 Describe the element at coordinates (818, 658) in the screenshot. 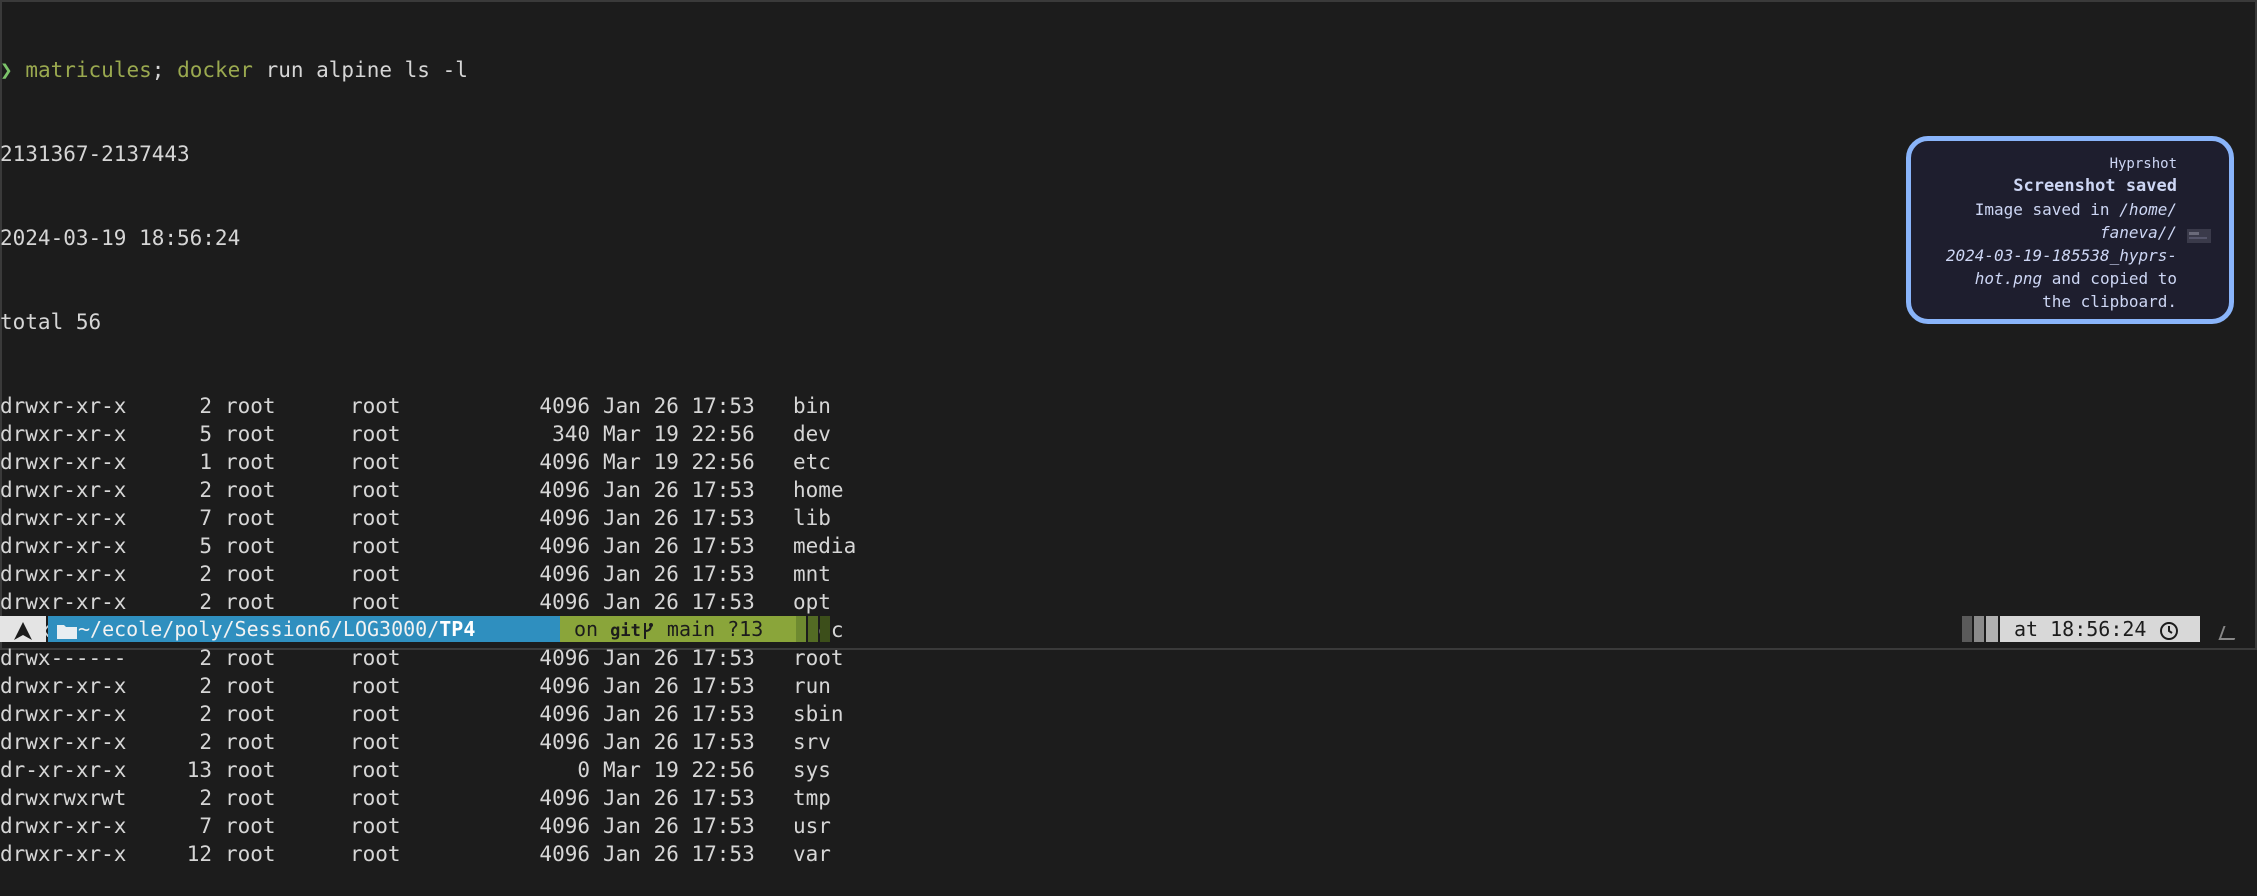

I see `ls-name: root` at that location.